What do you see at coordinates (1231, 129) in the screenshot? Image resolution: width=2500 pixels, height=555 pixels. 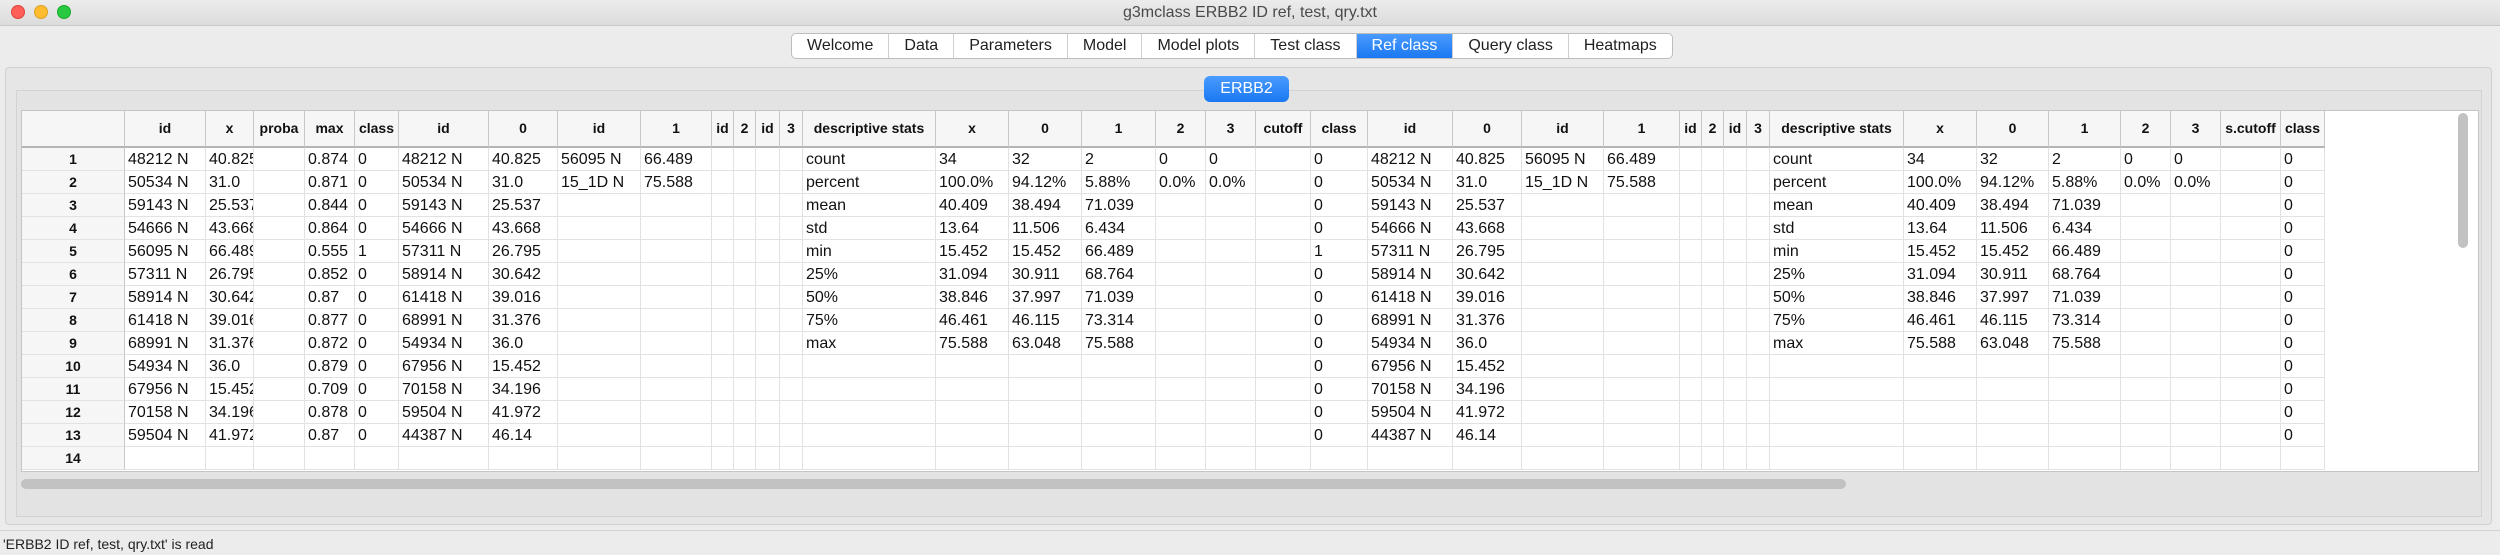 I see `column-header: 3` at bounding box center [1231, 129].